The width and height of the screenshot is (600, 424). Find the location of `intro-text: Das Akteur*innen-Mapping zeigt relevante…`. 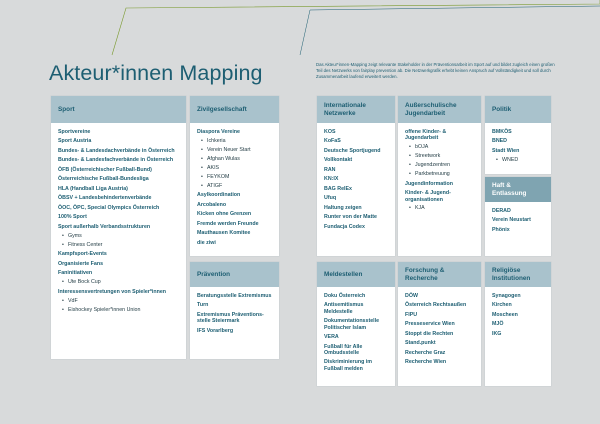

intro-text: Das Akteur*innen-Mapping zeigt relevante… is located at coordinates (435, 70).